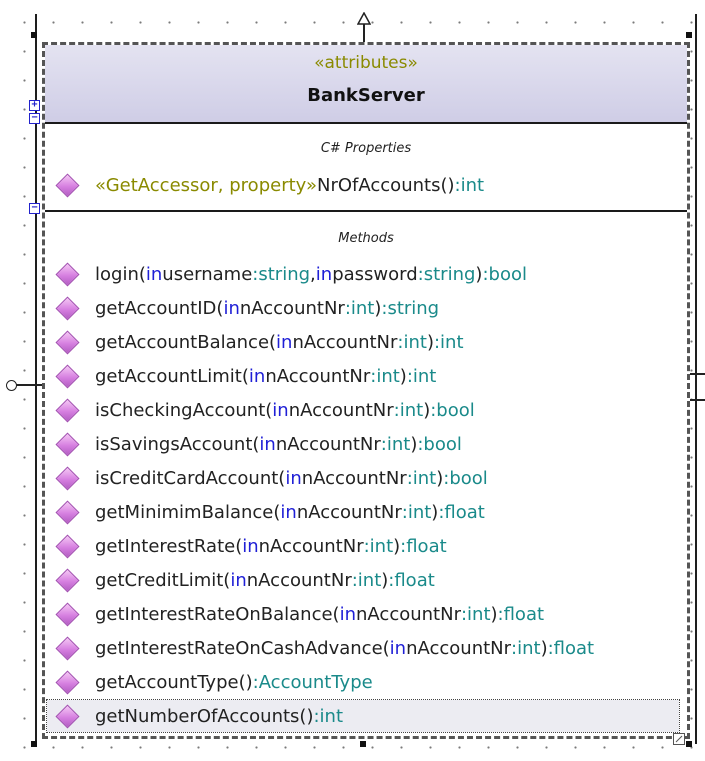 This screenshot has width=705, height=761. Describe the element at coordinates (11, 385) in the screenshot. I see `interface-lollipop-icon` at that location.